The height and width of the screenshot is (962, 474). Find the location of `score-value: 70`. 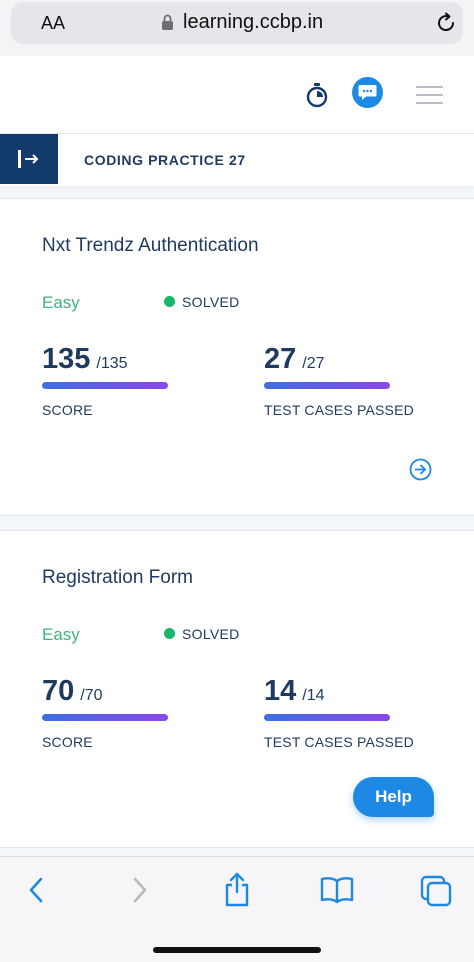

score-value: 70 is located at coordinates (58, 691).